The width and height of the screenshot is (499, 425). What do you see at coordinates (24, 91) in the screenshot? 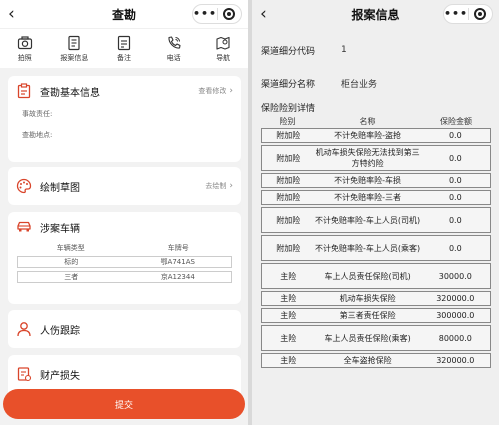
I see `clipboard-icon` at bounding box center [24, 91].